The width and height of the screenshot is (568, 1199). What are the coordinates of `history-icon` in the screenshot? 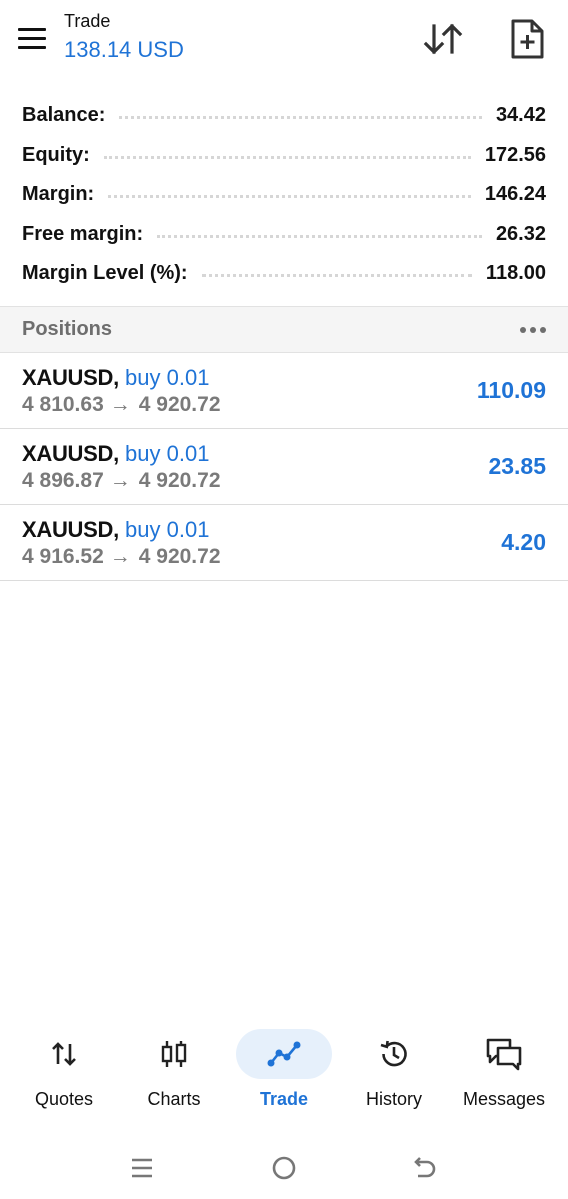 It's located at (393, 1053).